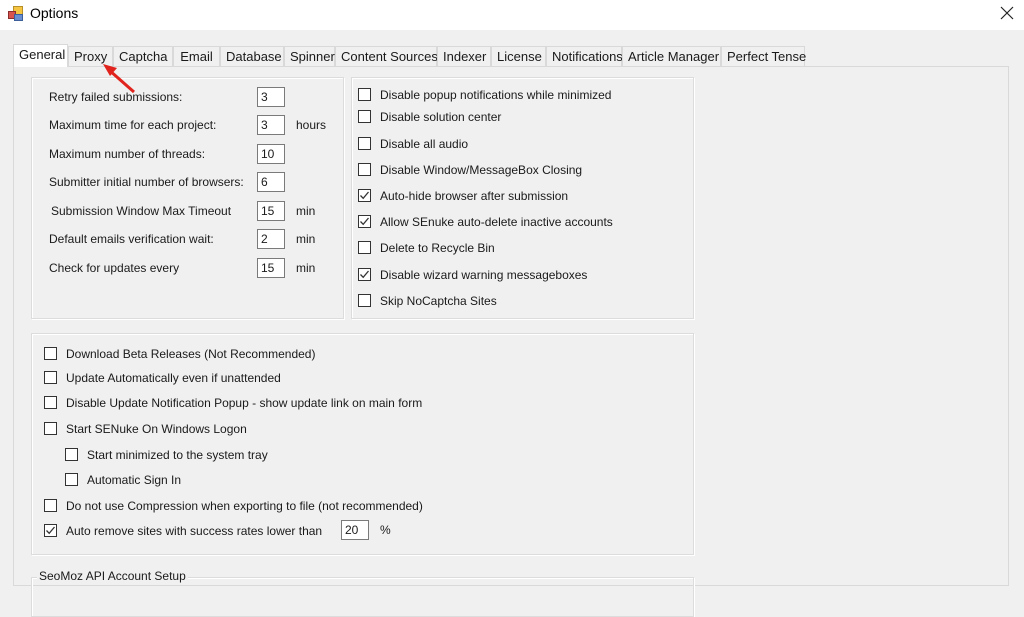 The height and width of the screenshot is (617, 1024). What do you see at coordinates (424, 144) in the screenshot?
I see `checkbox-label: Disable all audio` at bounding box center [424, 144].